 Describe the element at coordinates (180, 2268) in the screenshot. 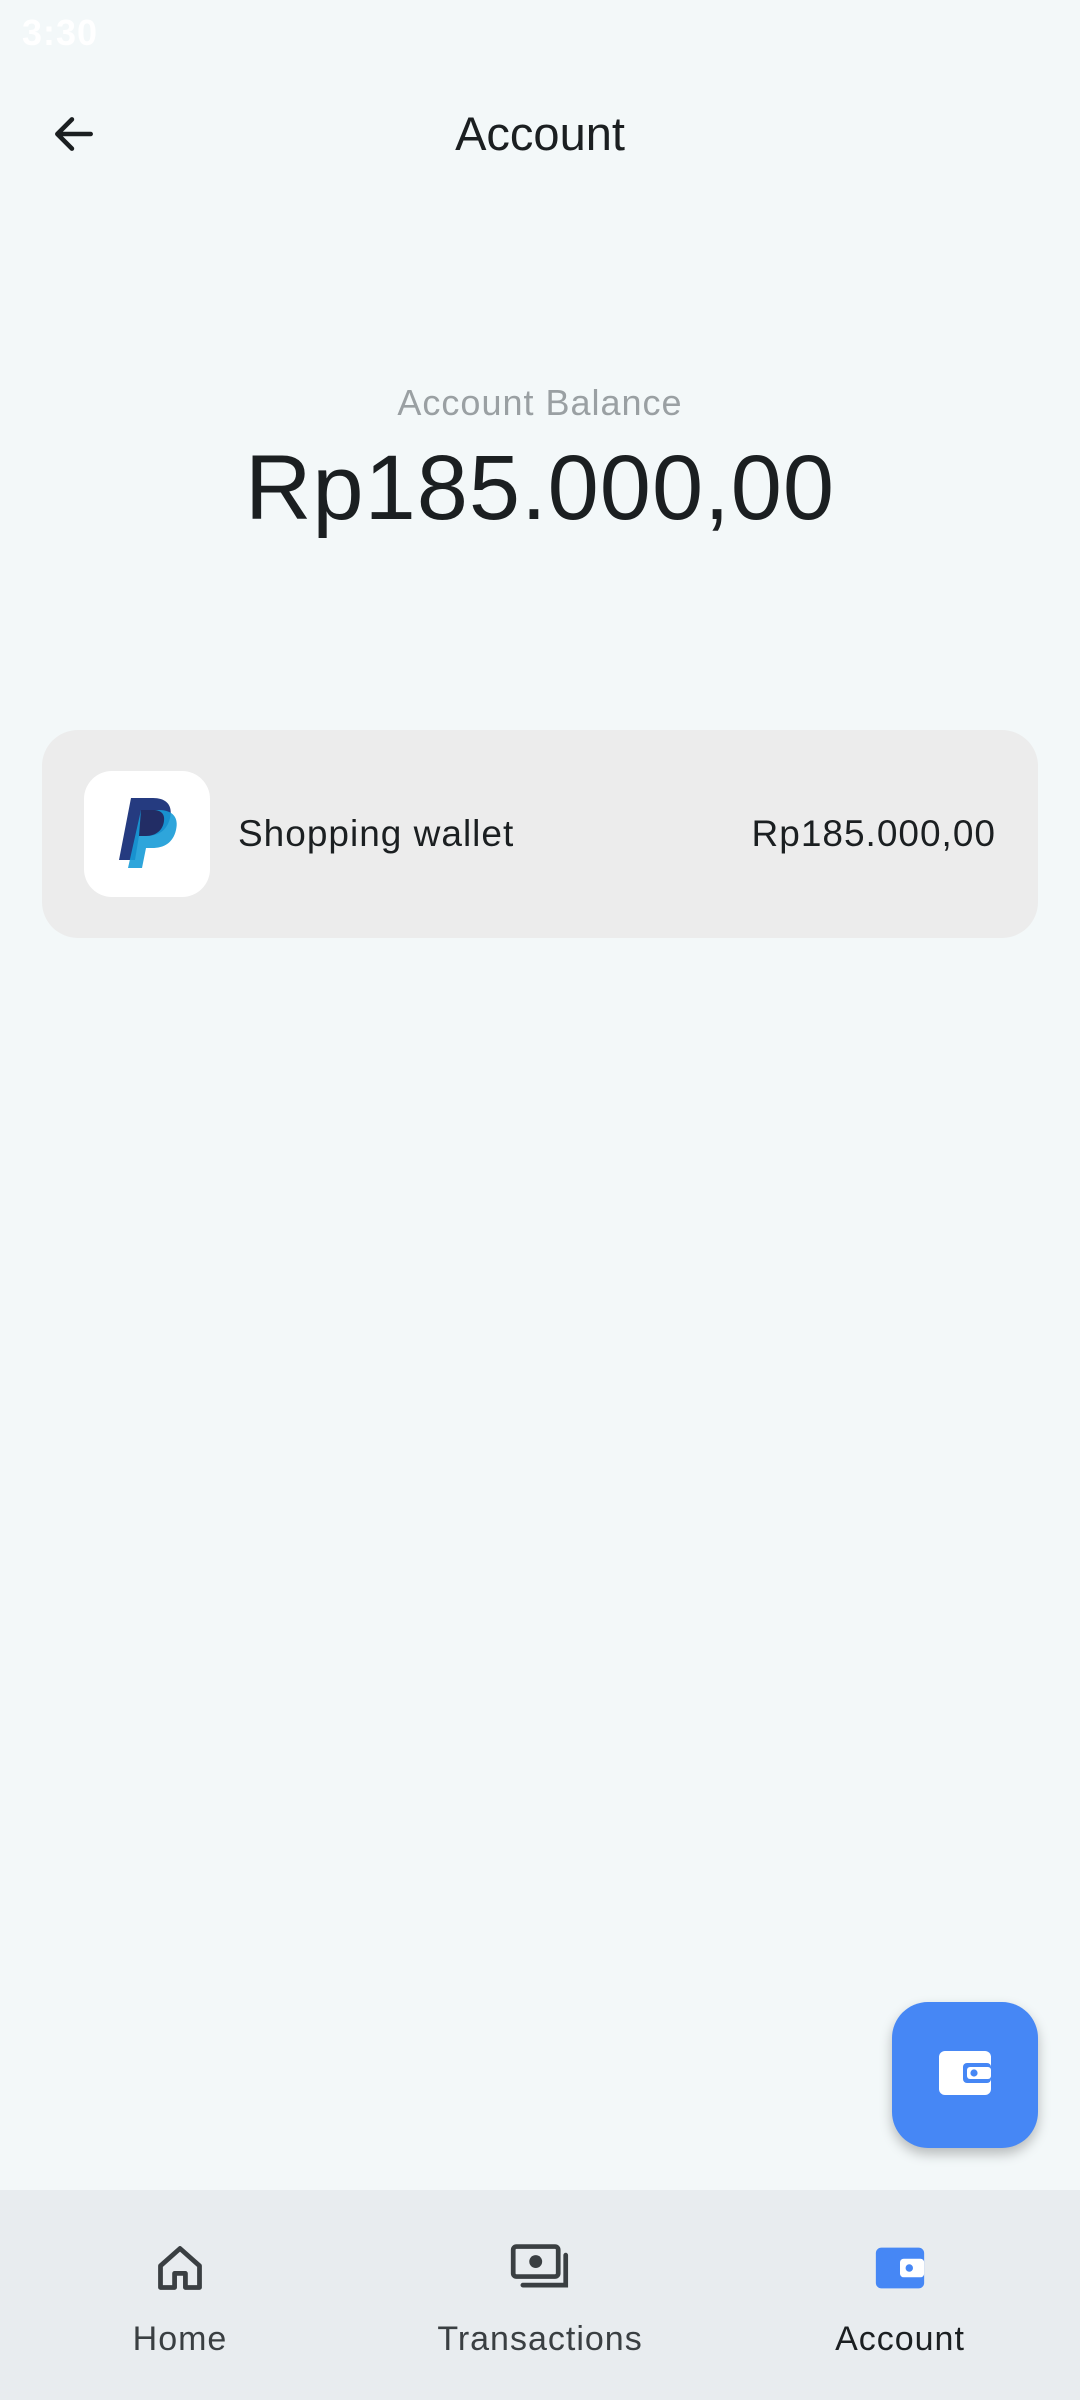

I see `home-icon` at that location.